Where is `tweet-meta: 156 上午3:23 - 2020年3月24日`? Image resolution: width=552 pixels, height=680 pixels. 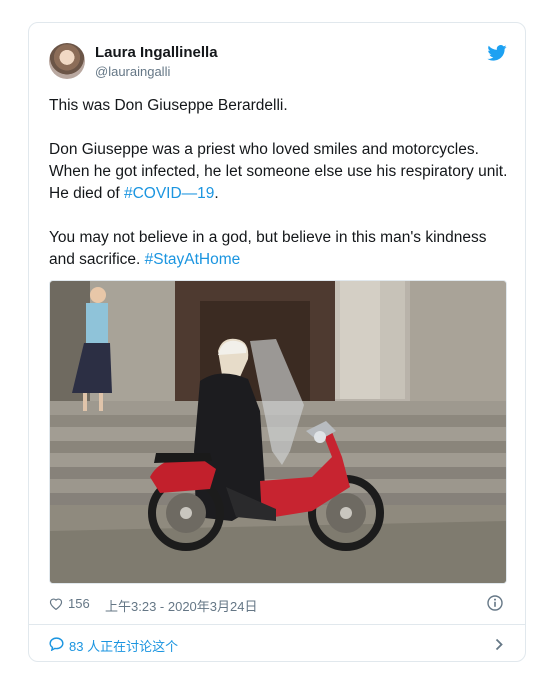
tweet-meta: 156 上午3:23 - 2020年3月24日 is located at coordinates (277, 605).